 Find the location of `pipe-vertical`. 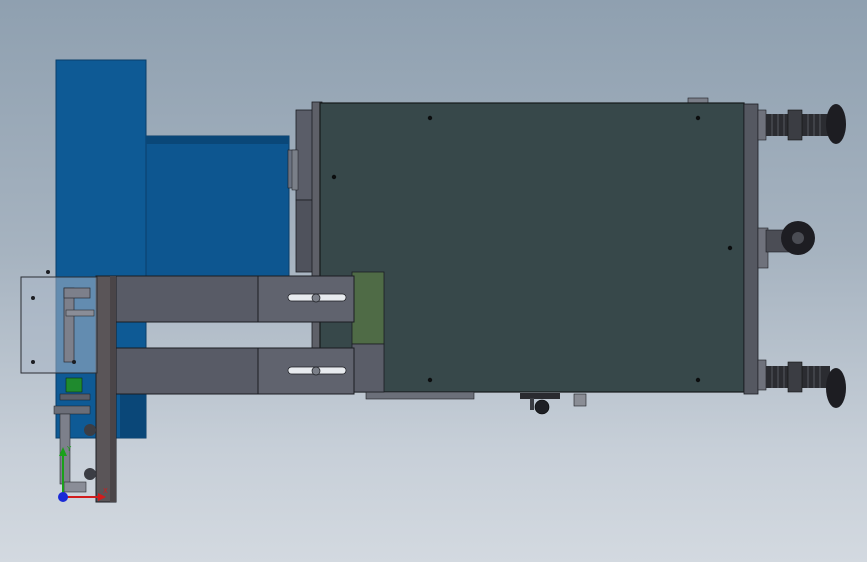

pipe-vertical is located at coordinates (69, 325).